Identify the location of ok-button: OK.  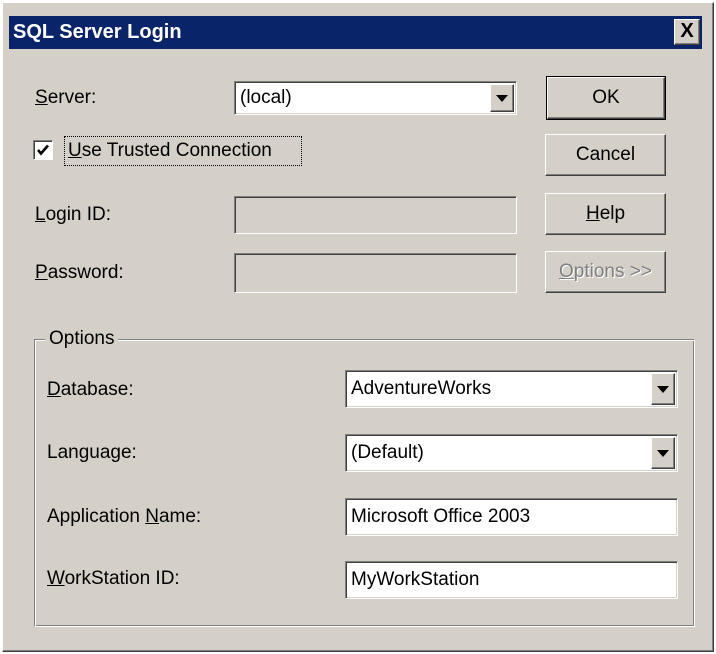
(606, 98).